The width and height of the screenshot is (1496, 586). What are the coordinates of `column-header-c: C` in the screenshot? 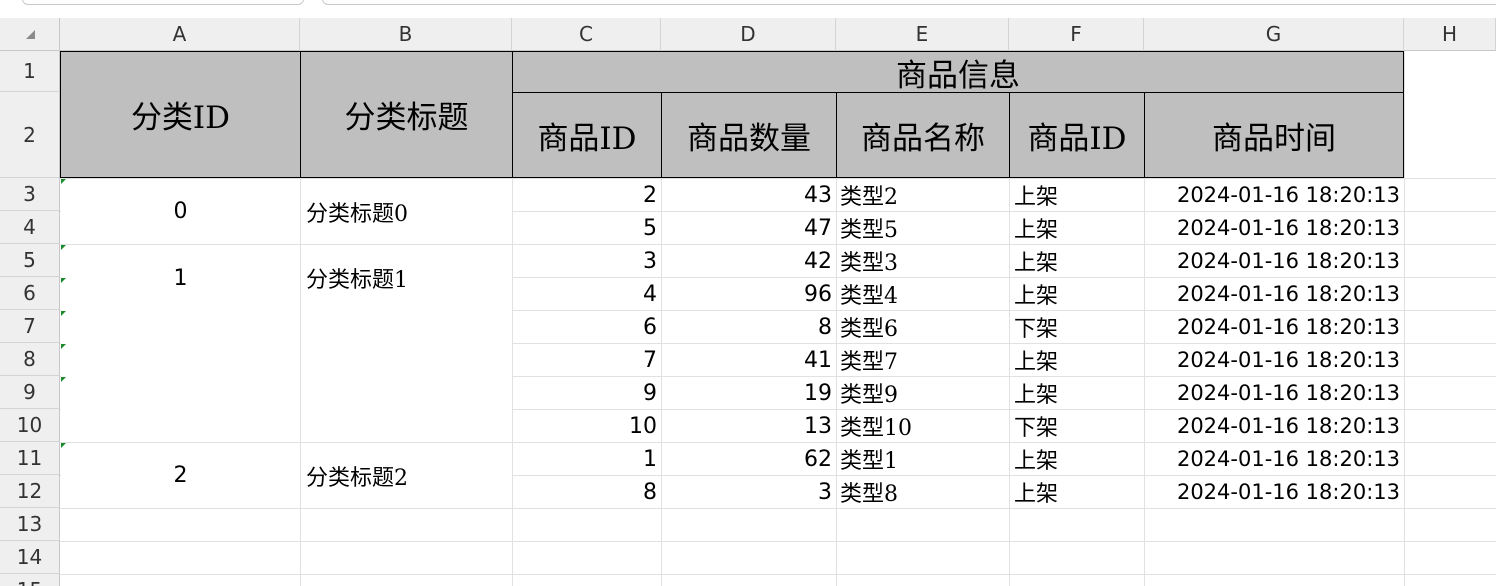 It's located at (586, 34).